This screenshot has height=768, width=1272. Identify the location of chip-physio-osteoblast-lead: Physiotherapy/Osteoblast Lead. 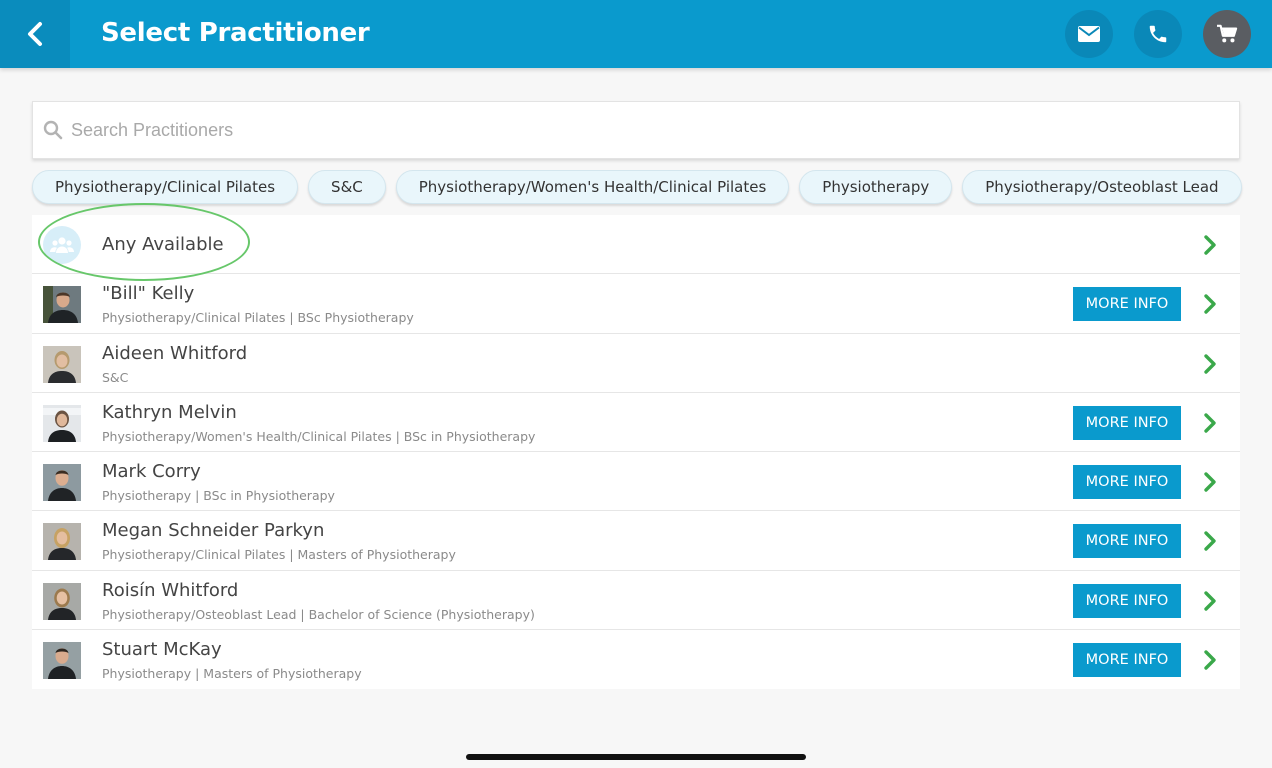
(1102, 187).